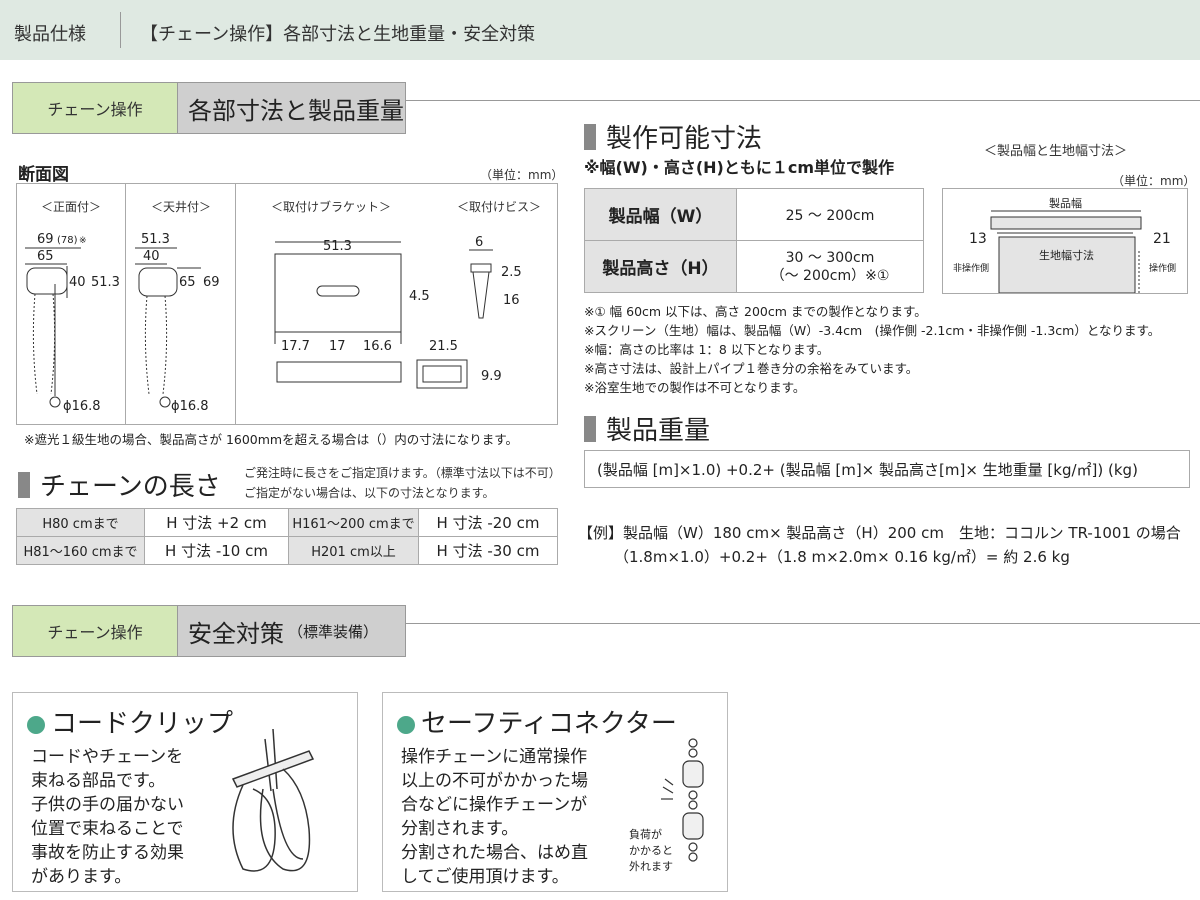  Describe the element at coordinates (751, 368) in the screenshot. I see `note-line: ※高さ寸法は、設計上パイプ１巻き分の余裕をみています。` at that location.